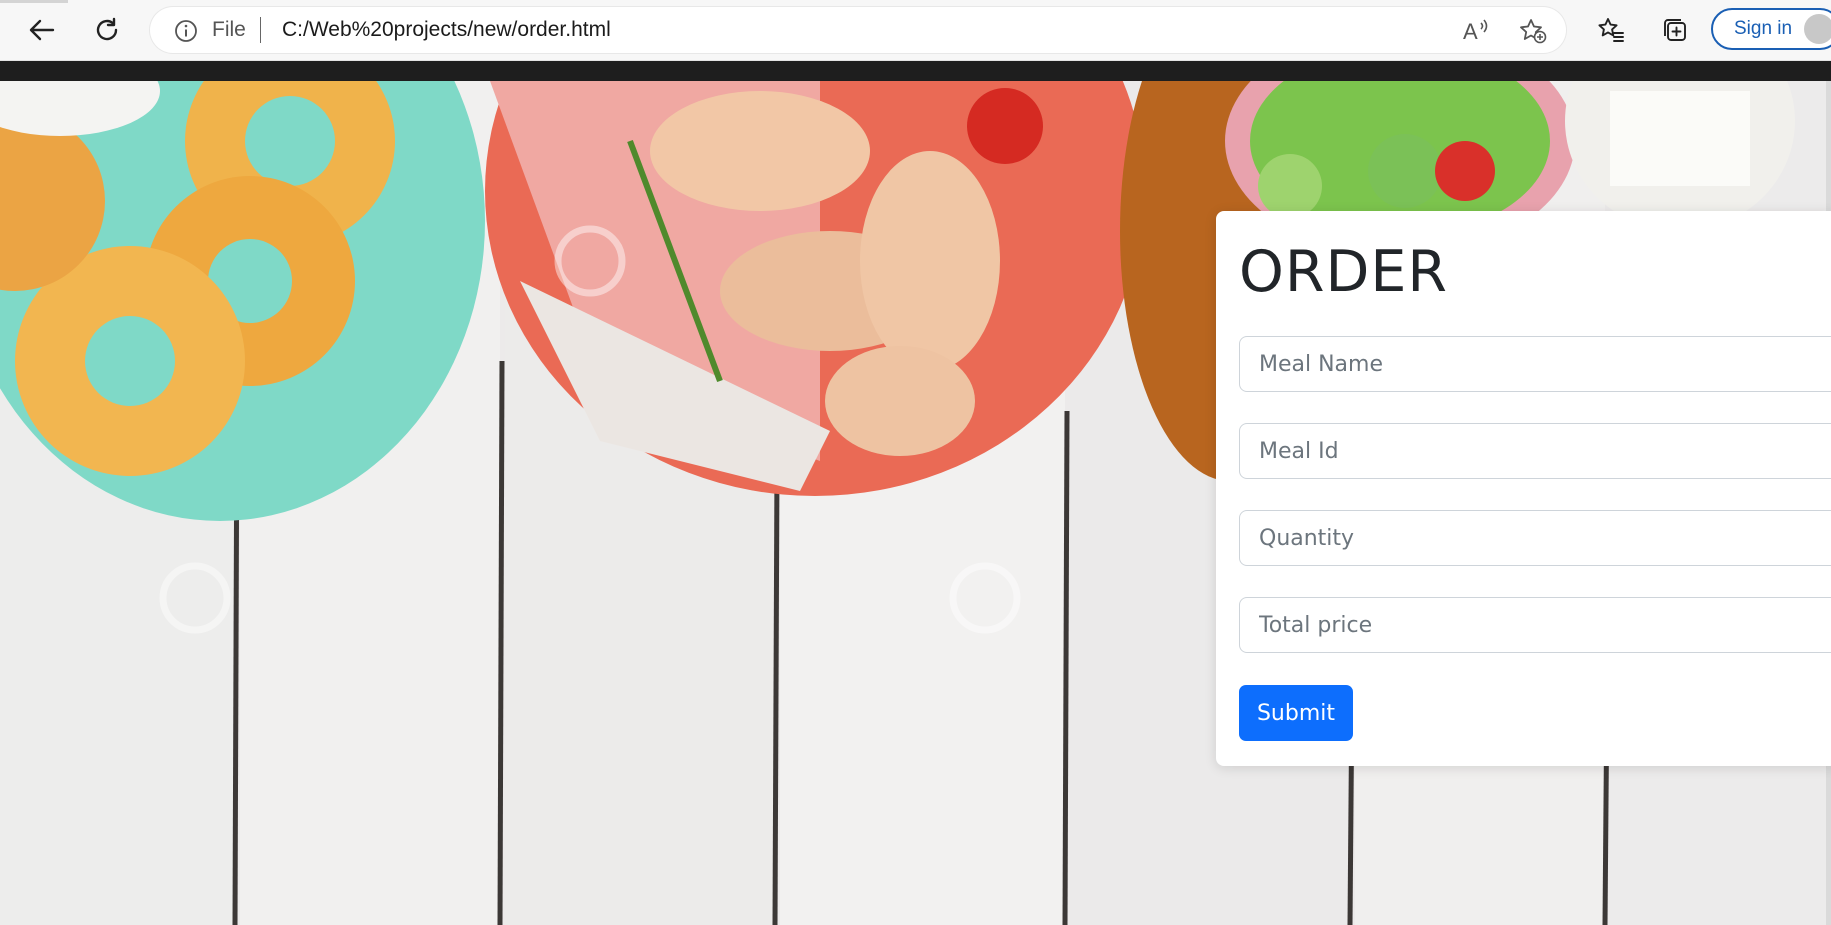 This screenshot has width=1831, height=925. I want to click on read-aloud-icon: A, so click(1475, 31).